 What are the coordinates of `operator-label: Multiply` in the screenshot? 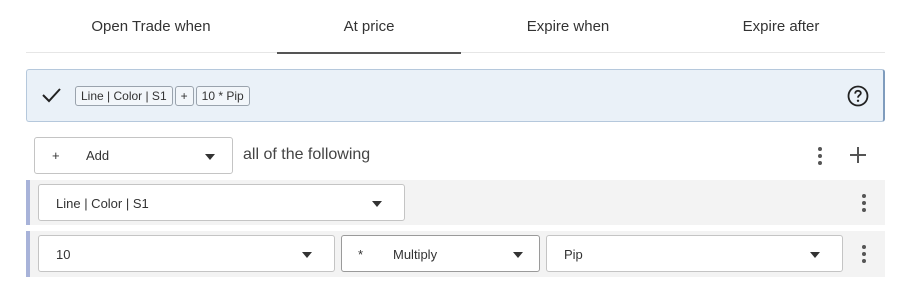 It's located at (415, 254).